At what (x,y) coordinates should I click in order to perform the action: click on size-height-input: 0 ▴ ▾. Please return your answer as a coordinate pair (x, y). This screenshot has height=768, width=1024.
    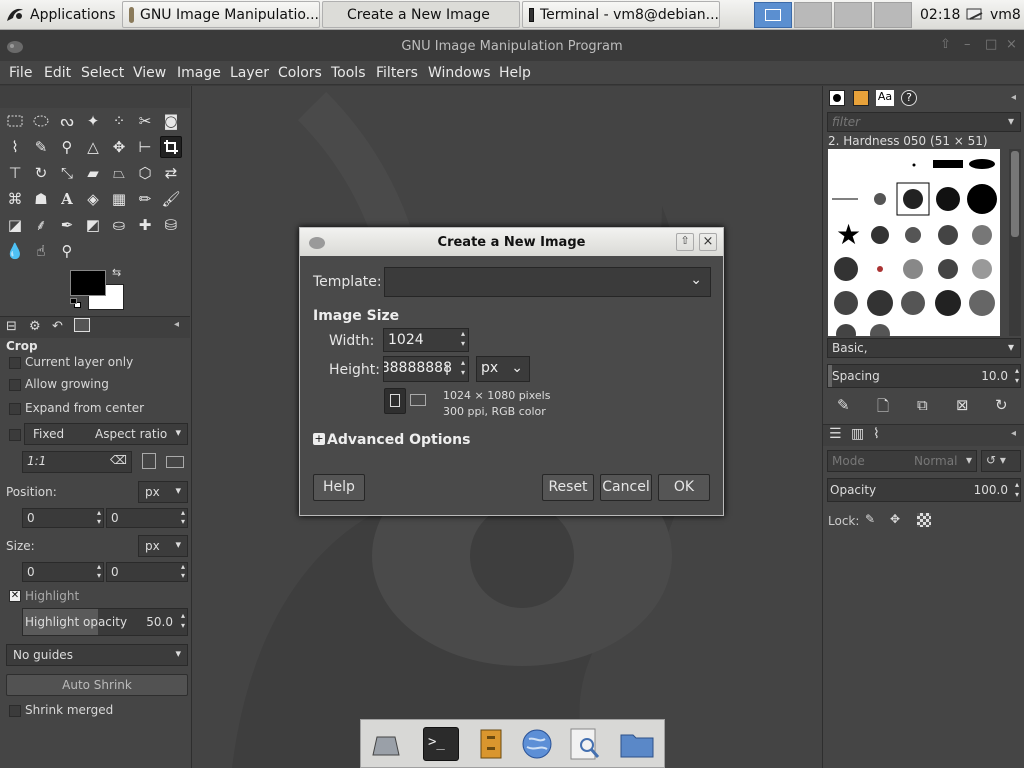
    Looking at the image, I should click on (147, 572).